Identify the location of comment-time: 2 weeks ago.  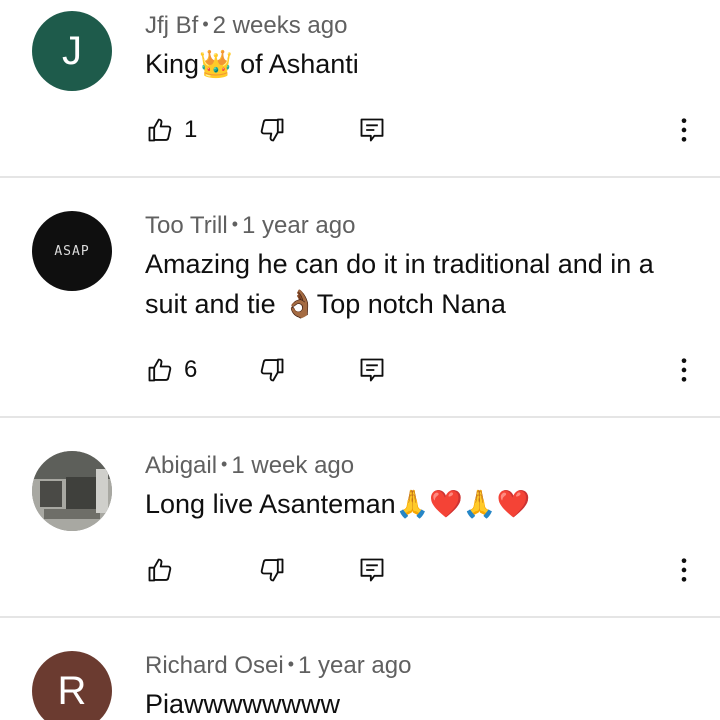
(280, 25).